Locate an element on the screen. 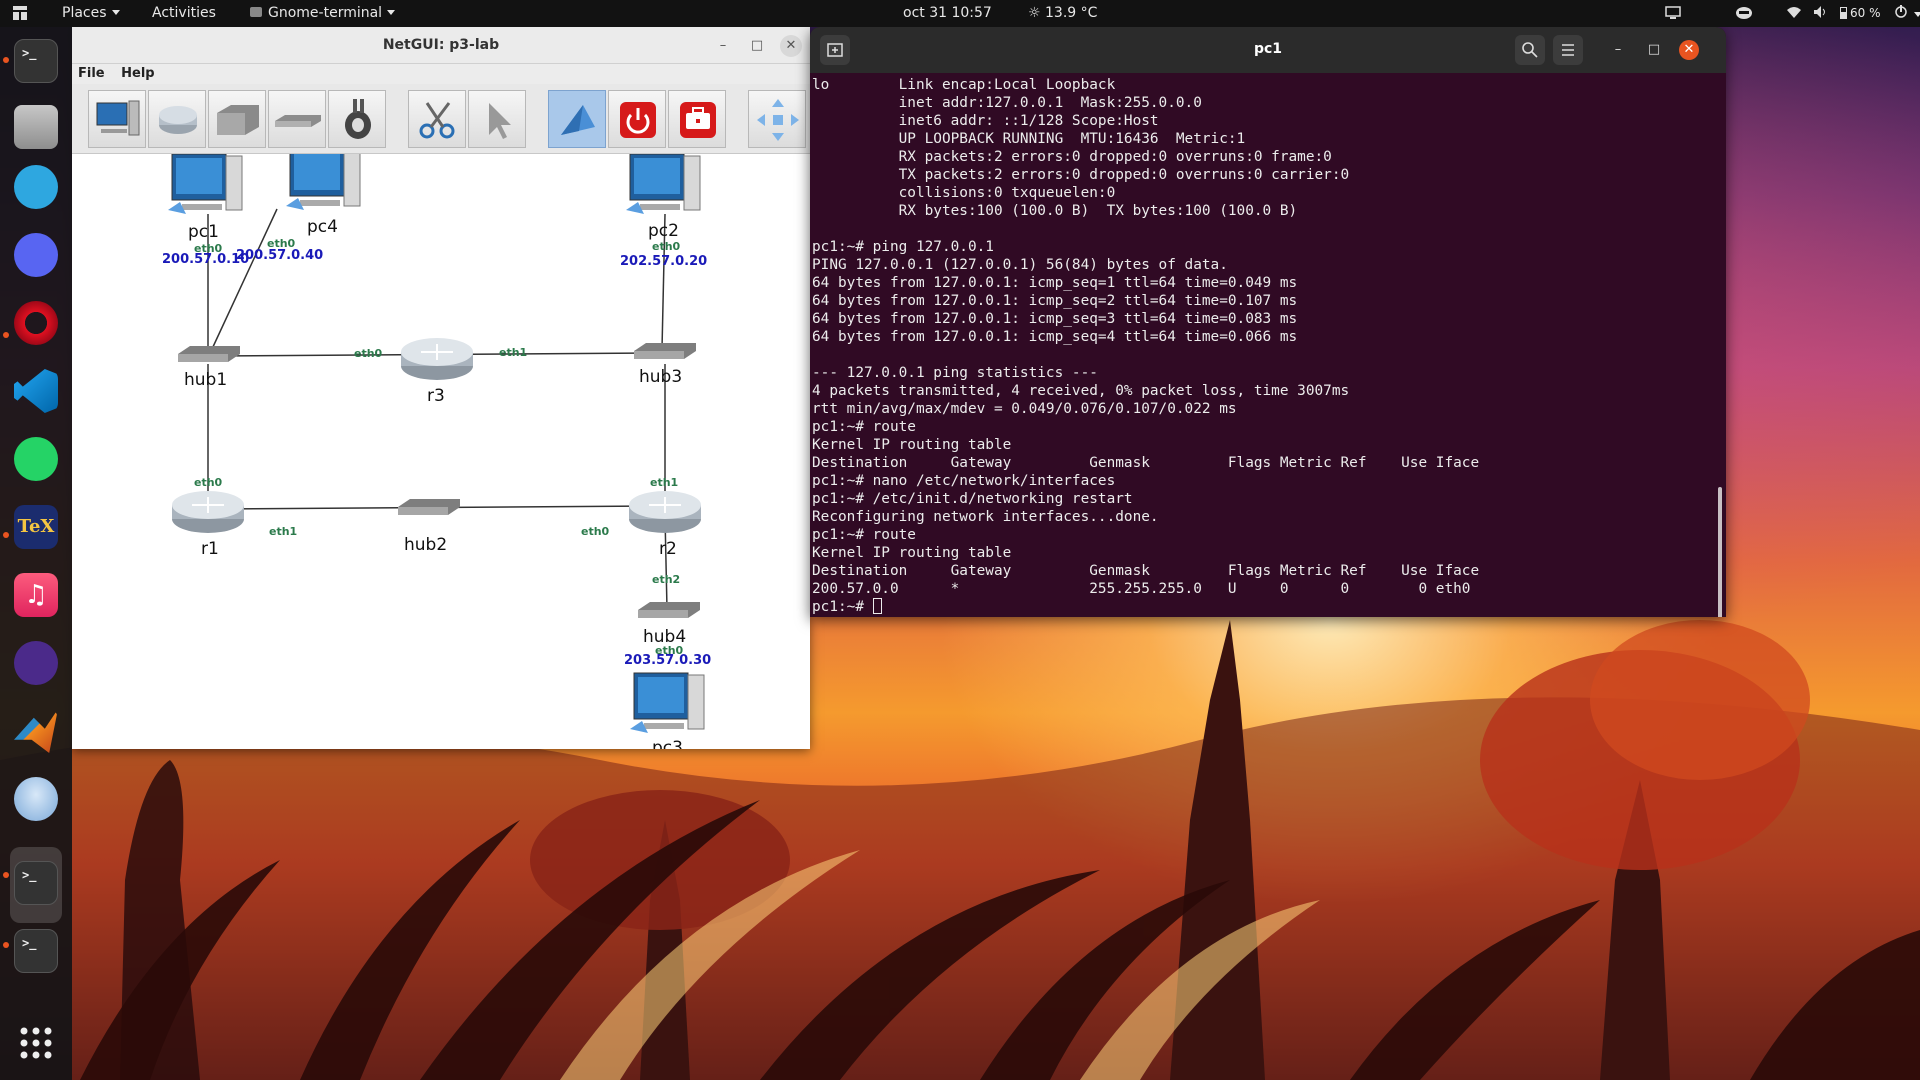 This screenshot has height=1080, width=1920. notification-icon is located at coordinates (1744, 15).